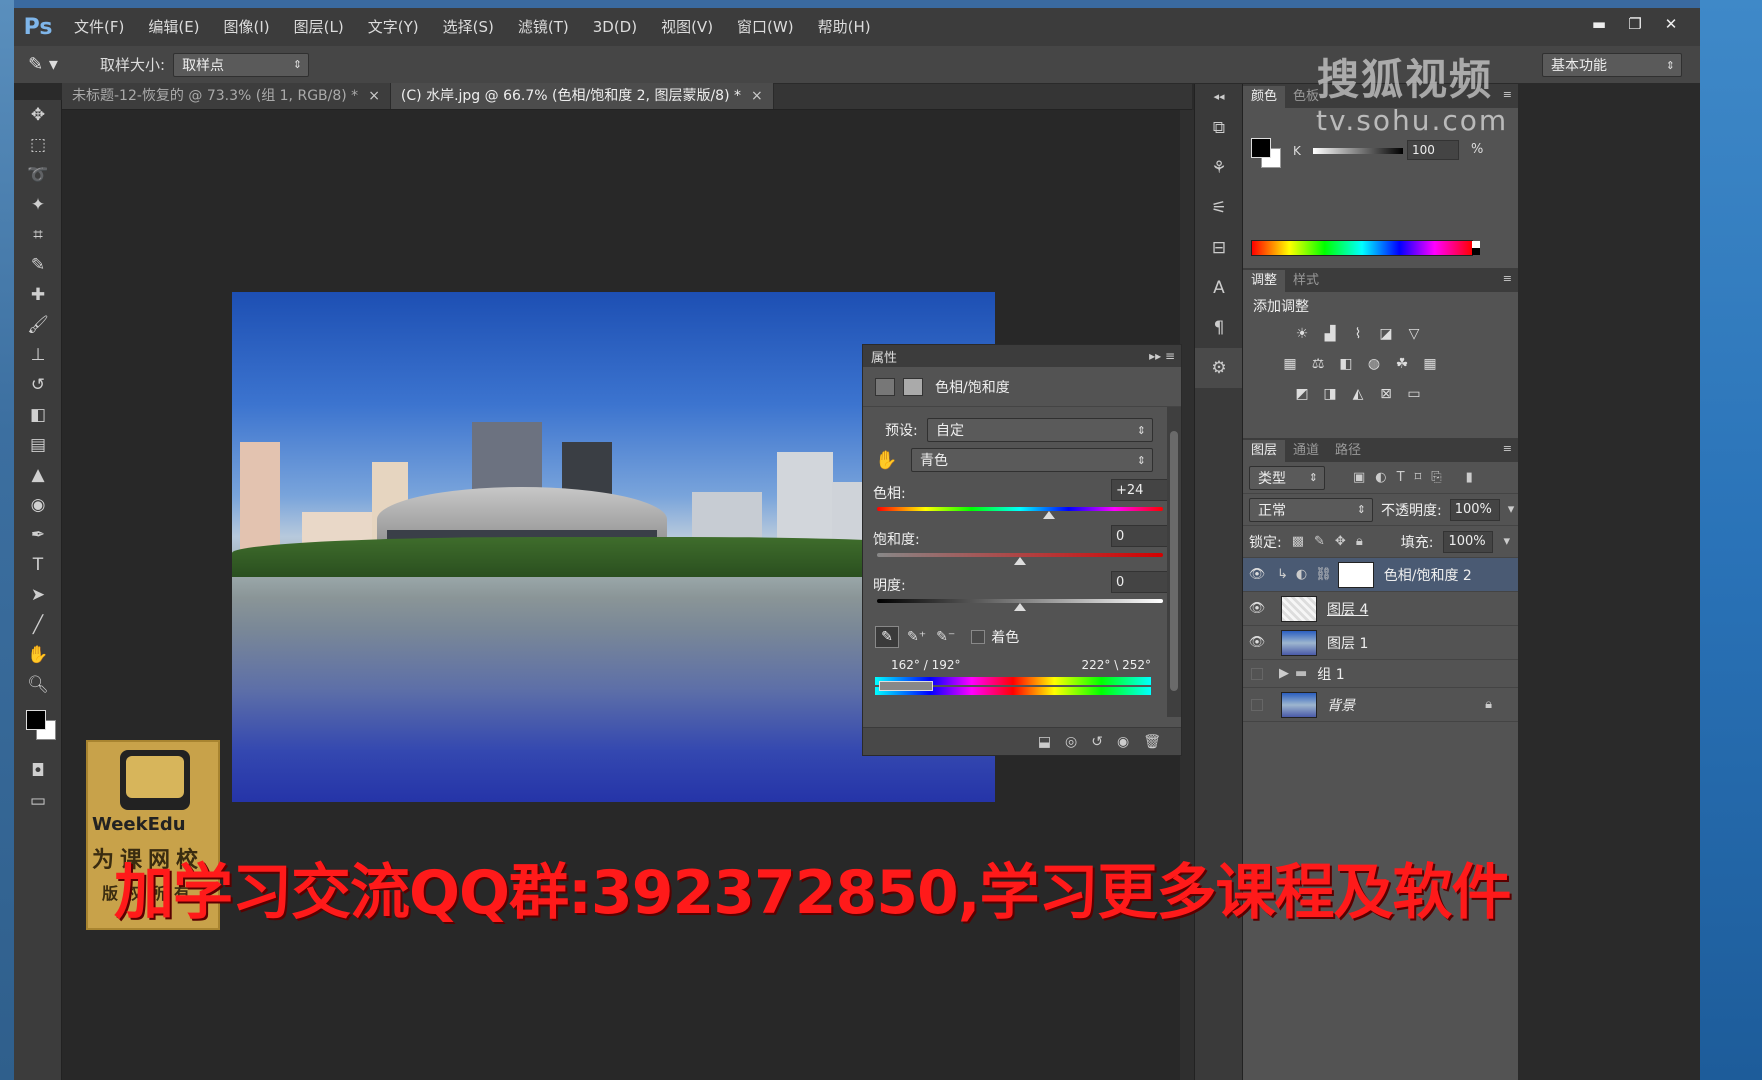 The width and height of the screenshot is (1762, 1080). I want to click on magic-wand-tool-icon: ✦, so click(38, 205).